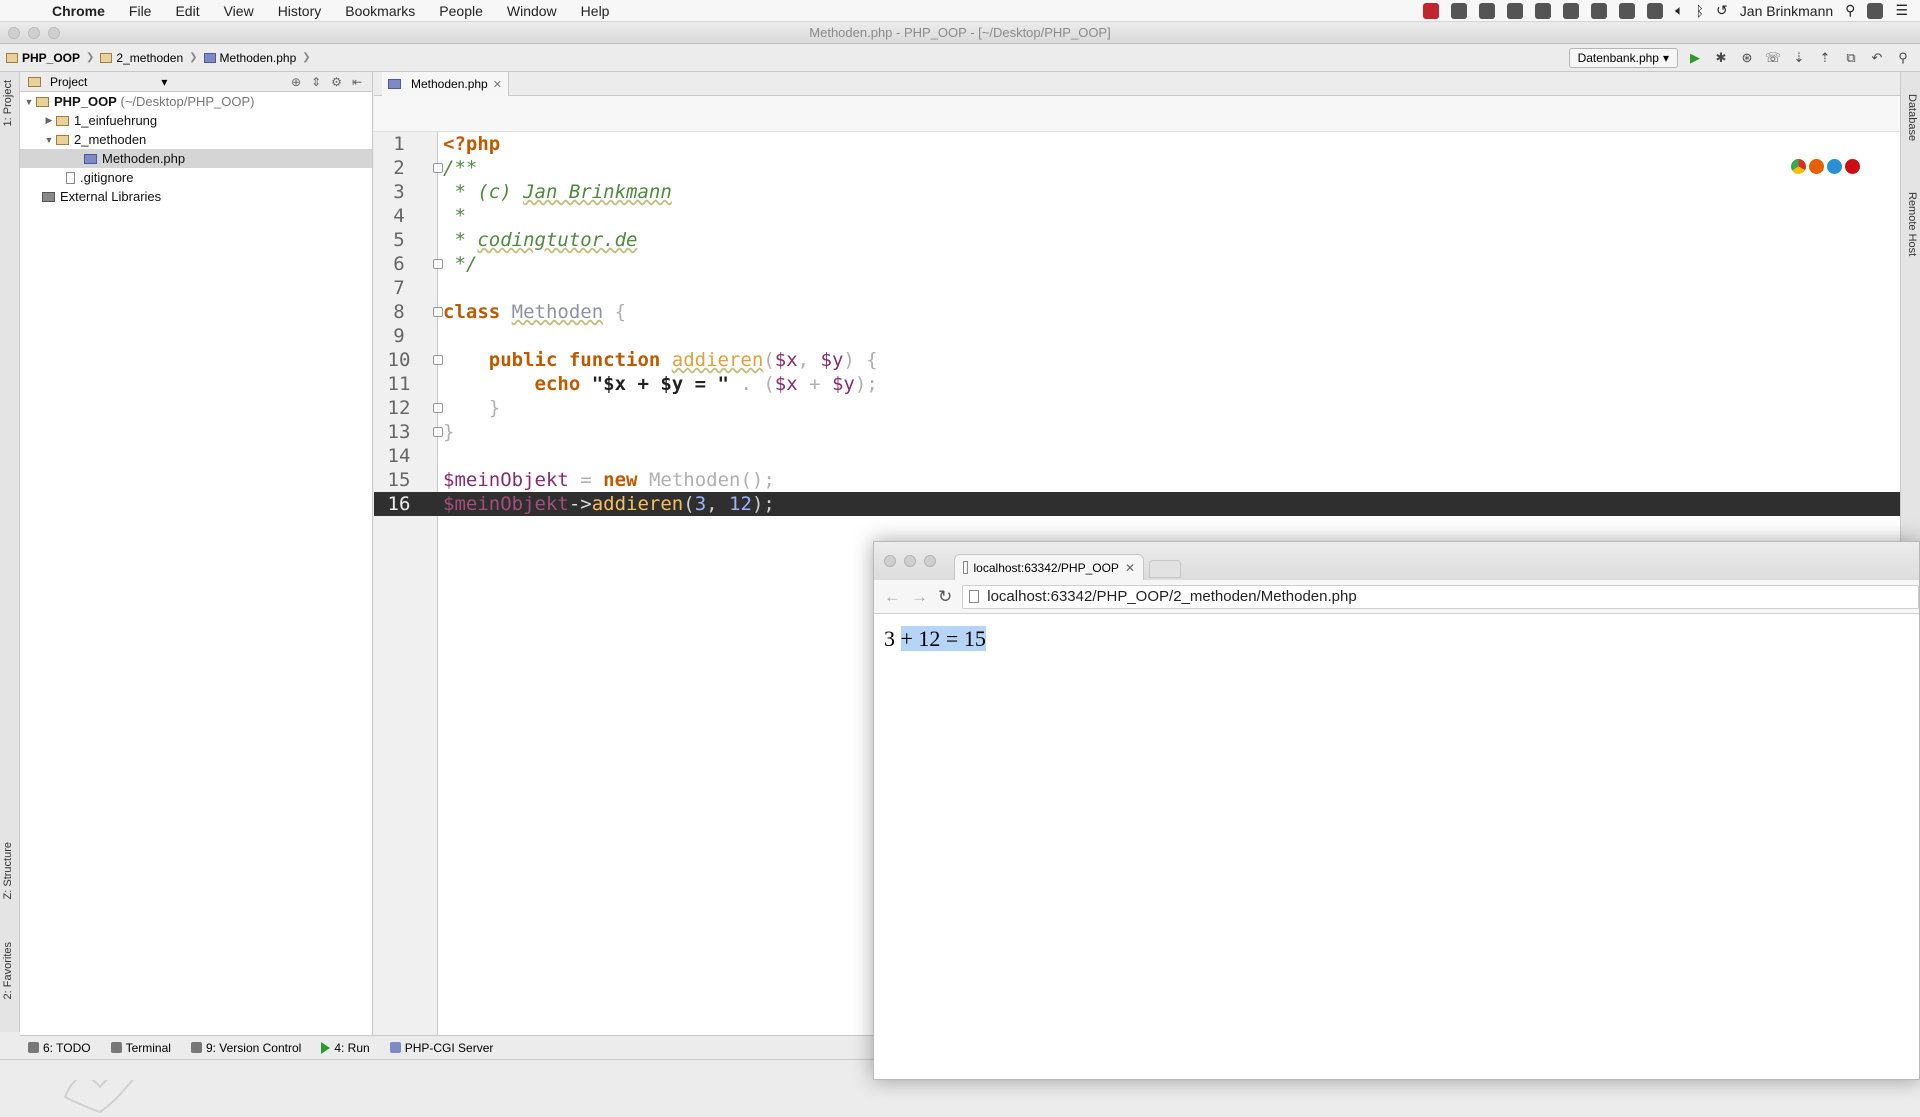  What do you see at coordinates (250, 58) in the screenshot?
I see `breadcrumb-file: Methoden.php` at bounding box center [250, 58].